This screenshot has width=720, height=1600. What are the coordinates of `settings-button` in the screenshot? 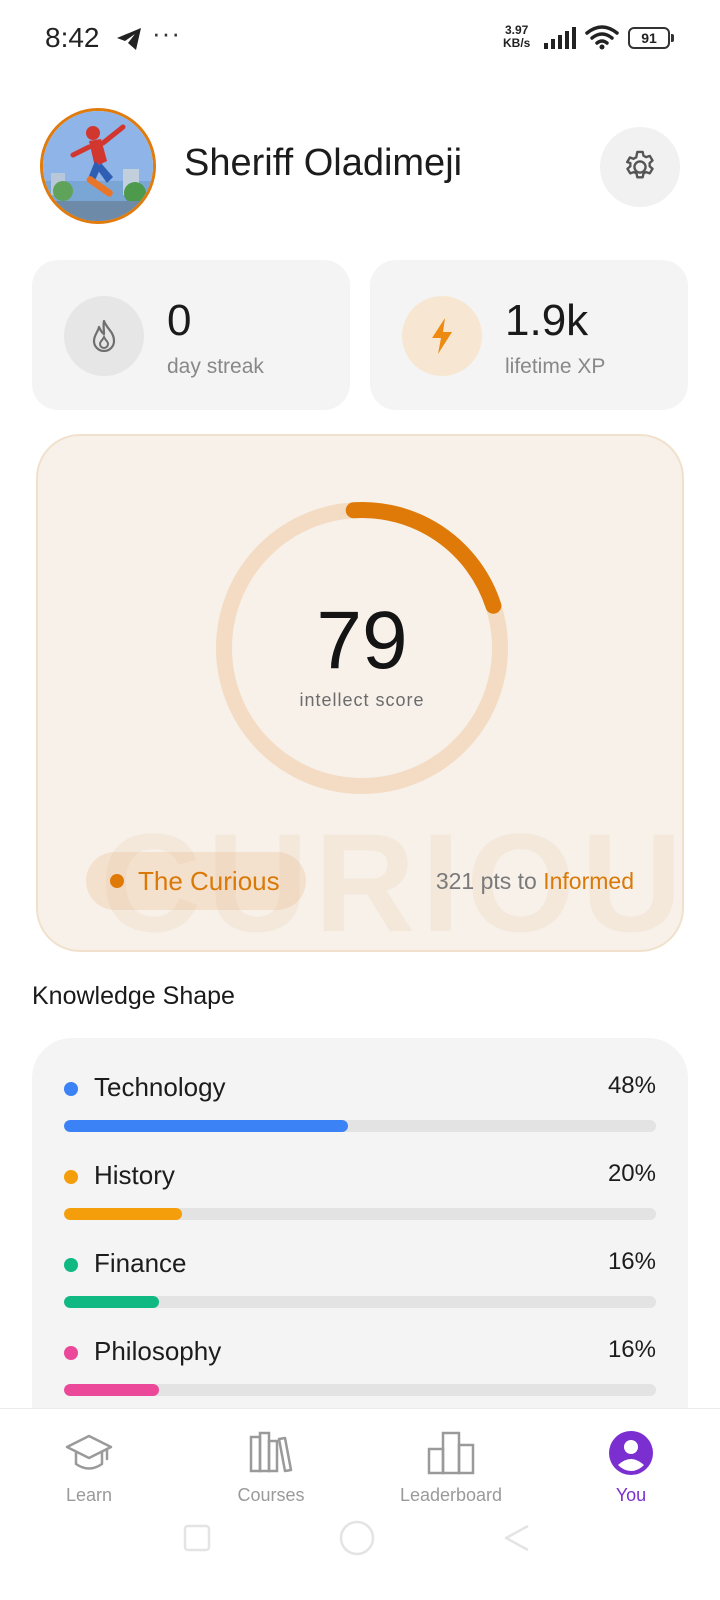 It's located at (640, 167).